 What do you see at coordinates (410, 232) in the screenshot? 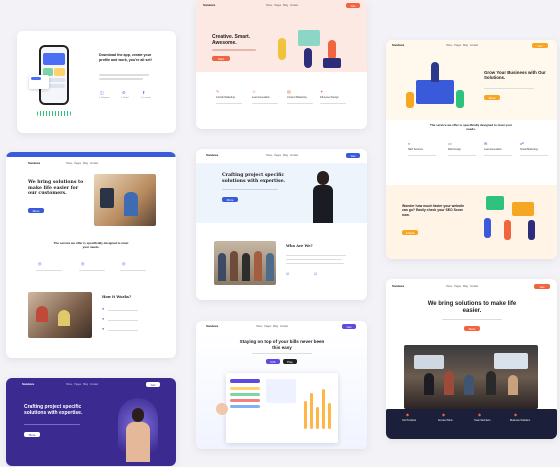
I see `seo-check-button: Check` at bounding box center [410, 232].